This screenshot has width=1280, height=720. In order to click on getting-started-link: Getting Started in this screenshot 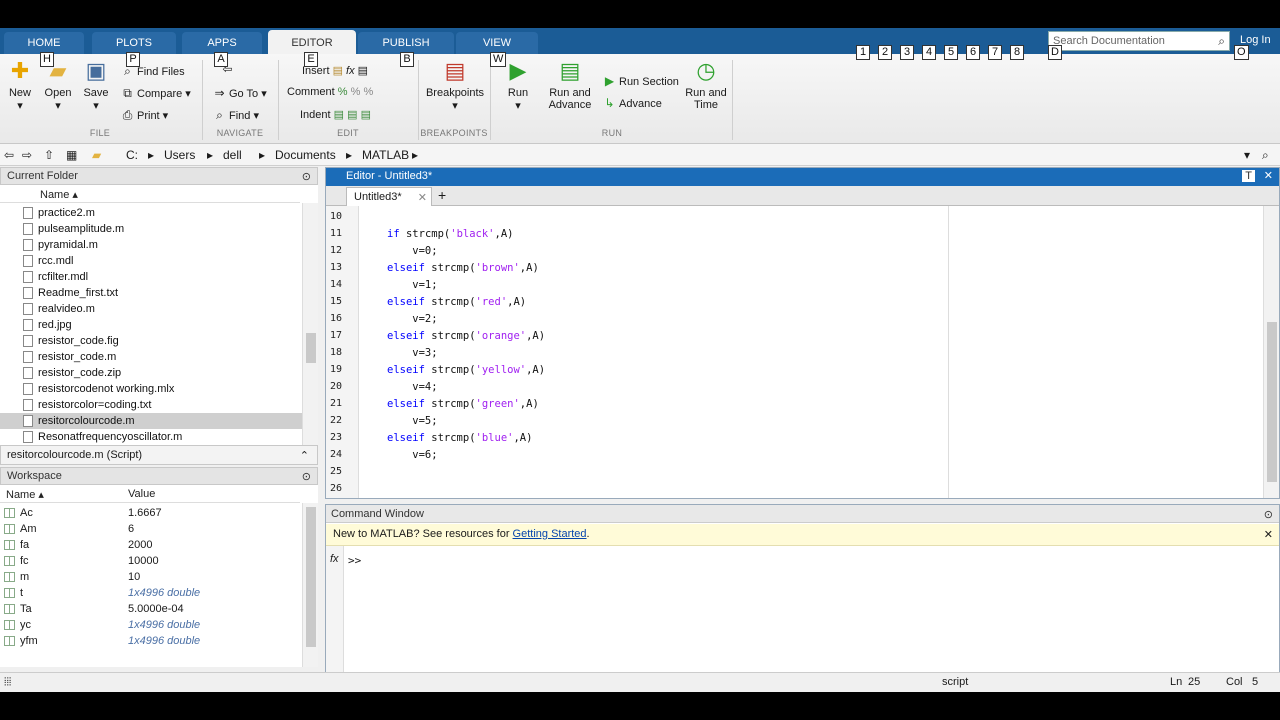, I will do `click(550, 534)`.